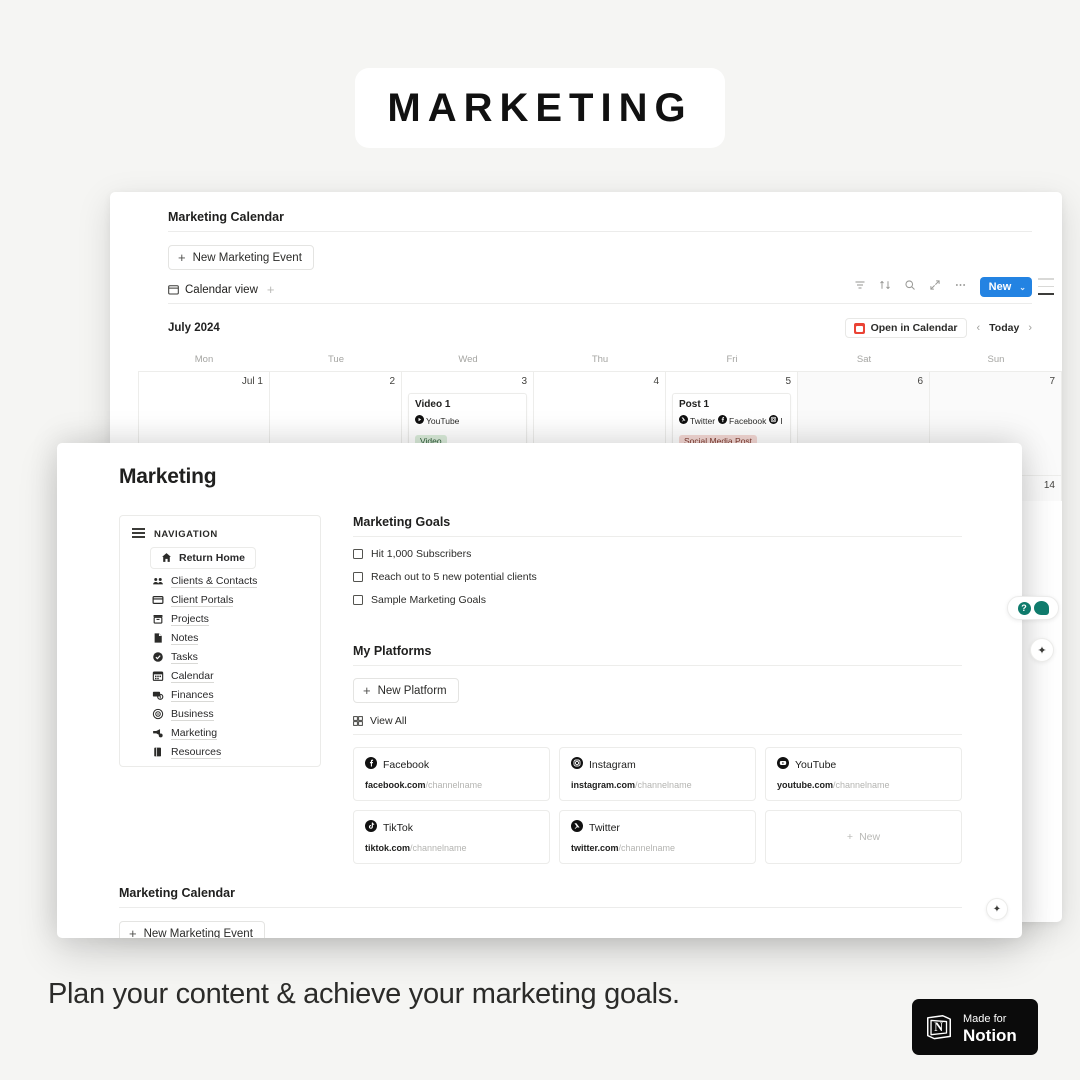  I want to click on next-month-button: ›, so click(1030, 328).